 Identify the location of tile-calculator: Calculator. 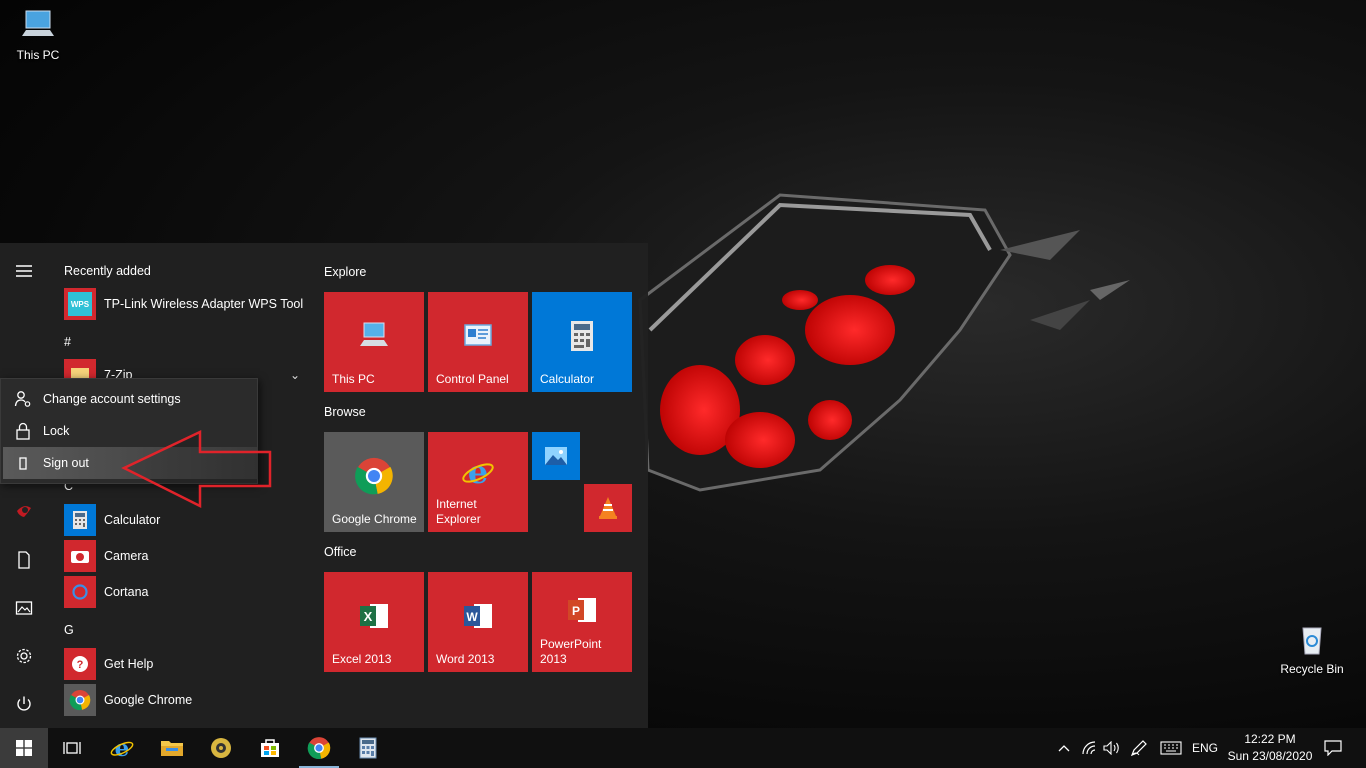
(582, 342).